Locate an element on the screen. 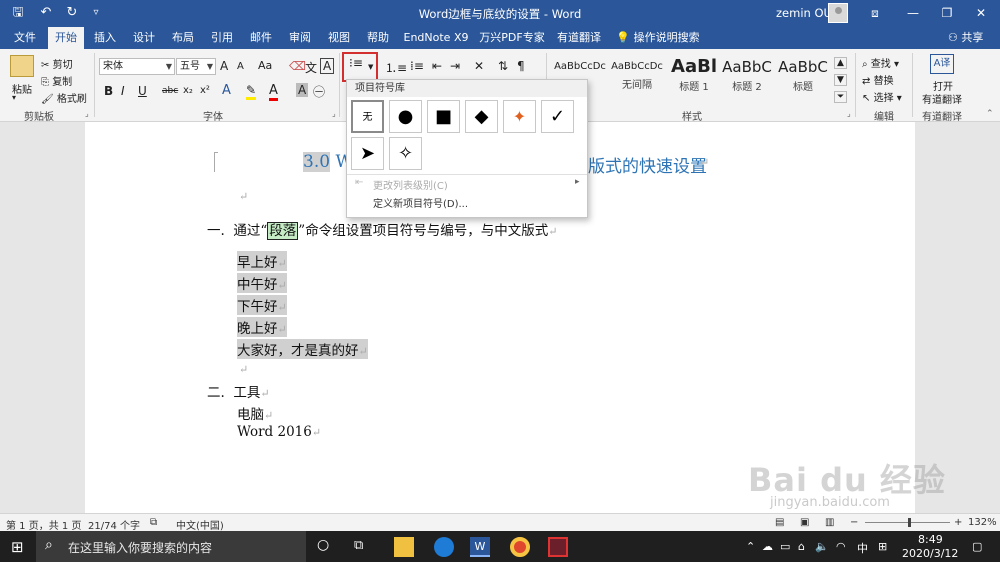 The image size is (1000, 562). cut-button: ✂ 剪切 is located at coordinates (57, 63).